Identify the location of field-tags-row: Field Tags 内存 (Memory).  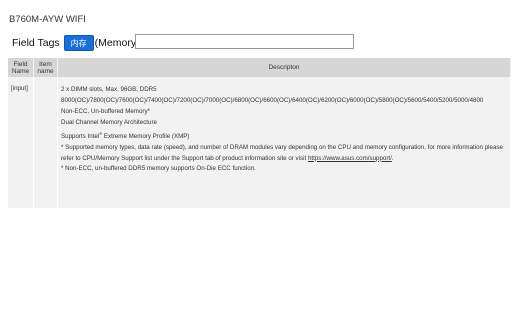
(76, 43).